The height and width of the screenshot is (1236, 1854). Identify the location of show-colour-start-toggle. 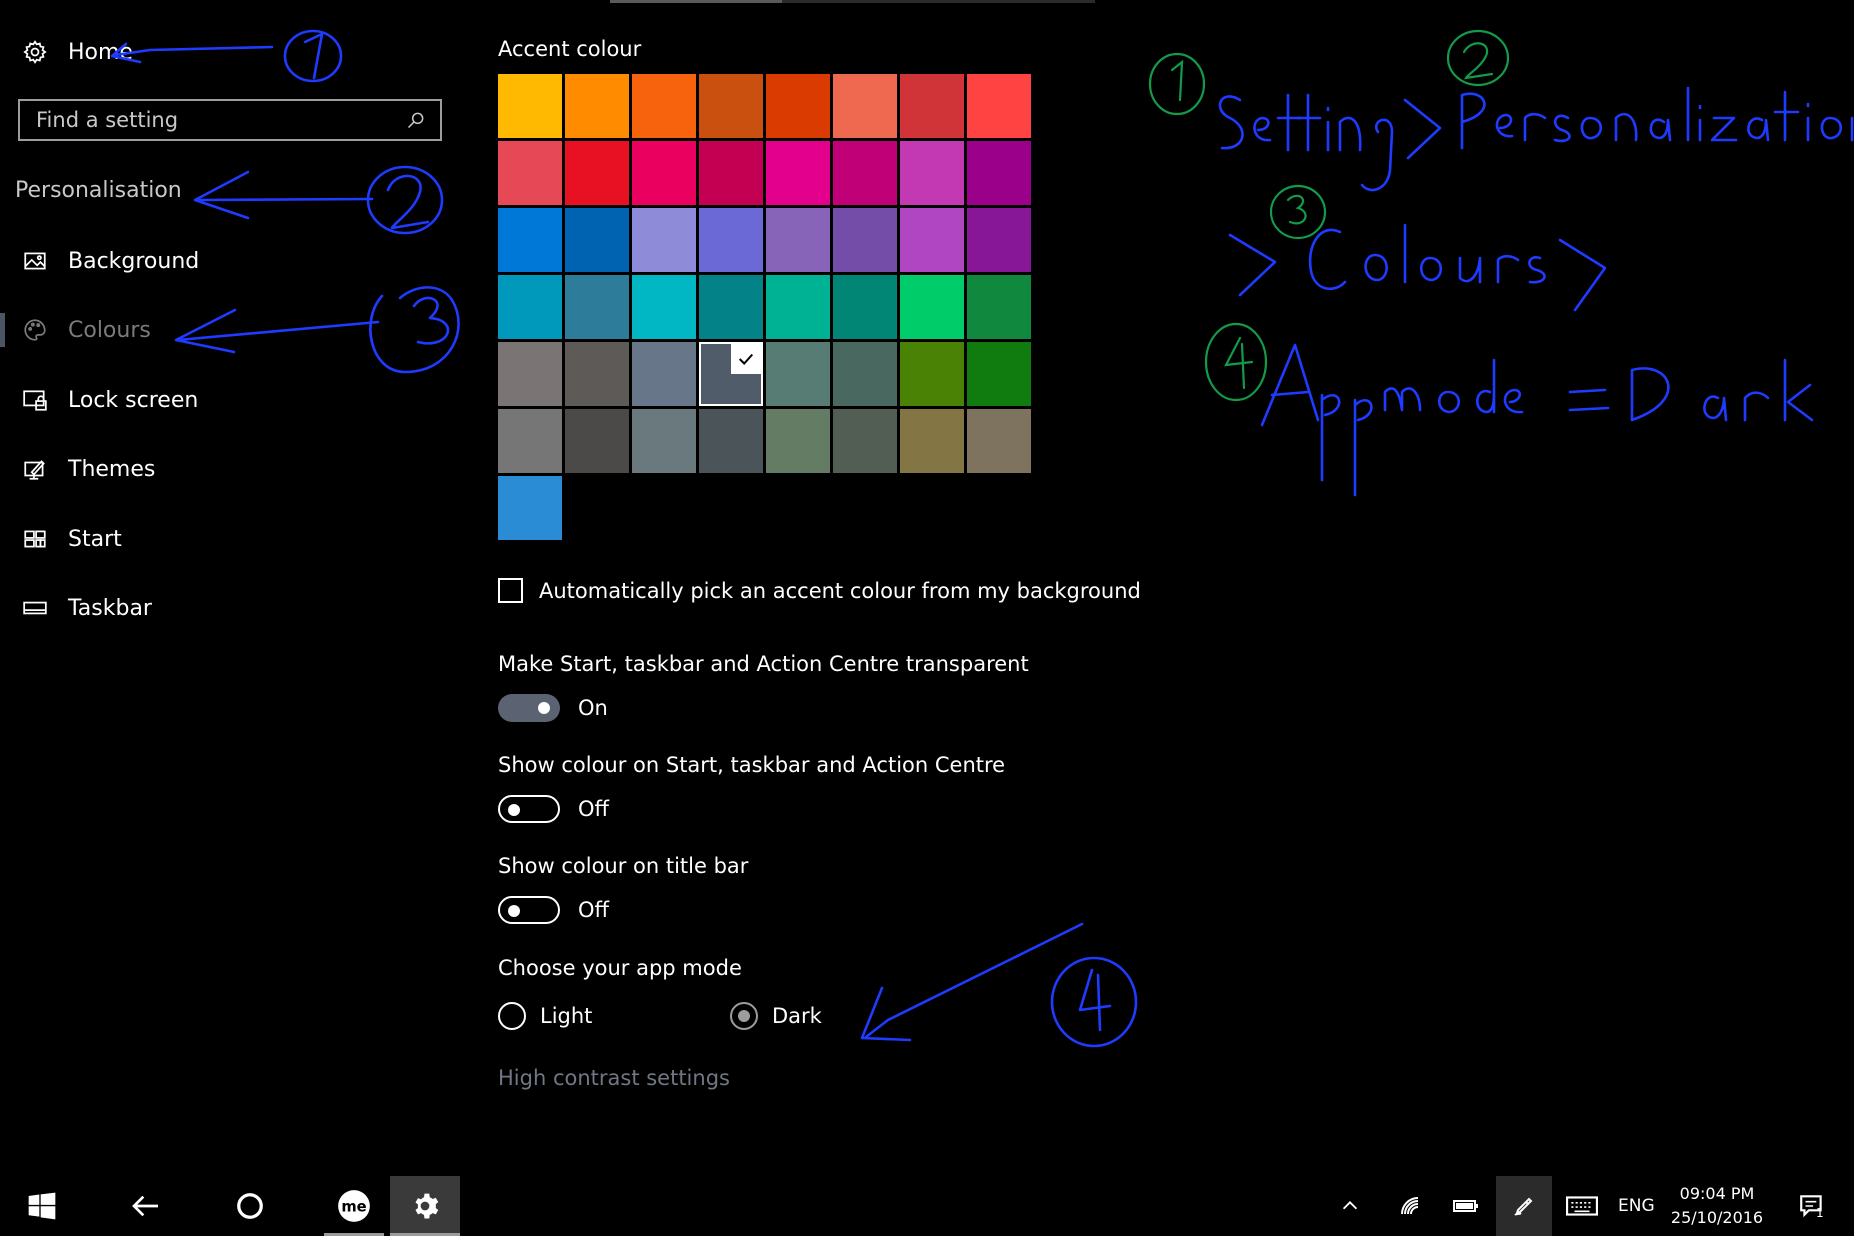
(529, 809).